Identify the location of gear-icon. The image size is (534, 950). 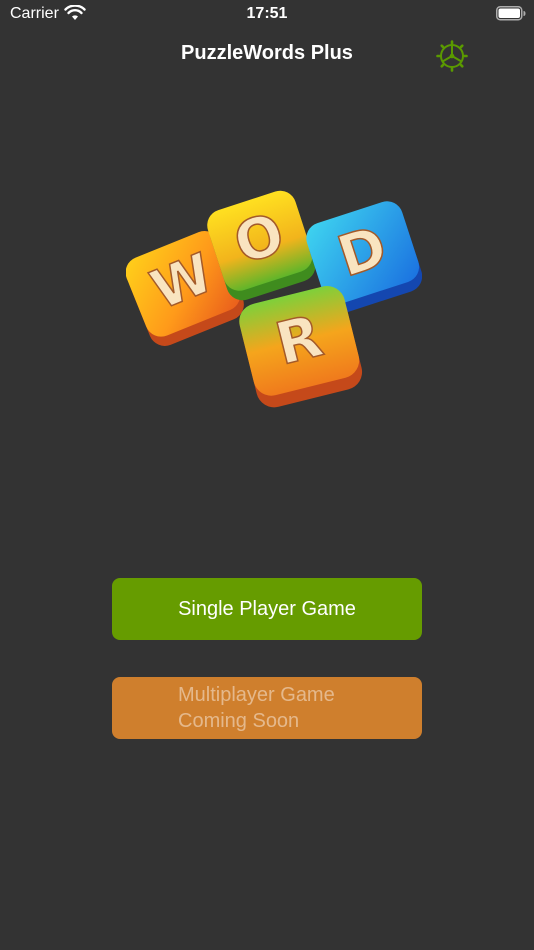
(452, 56).